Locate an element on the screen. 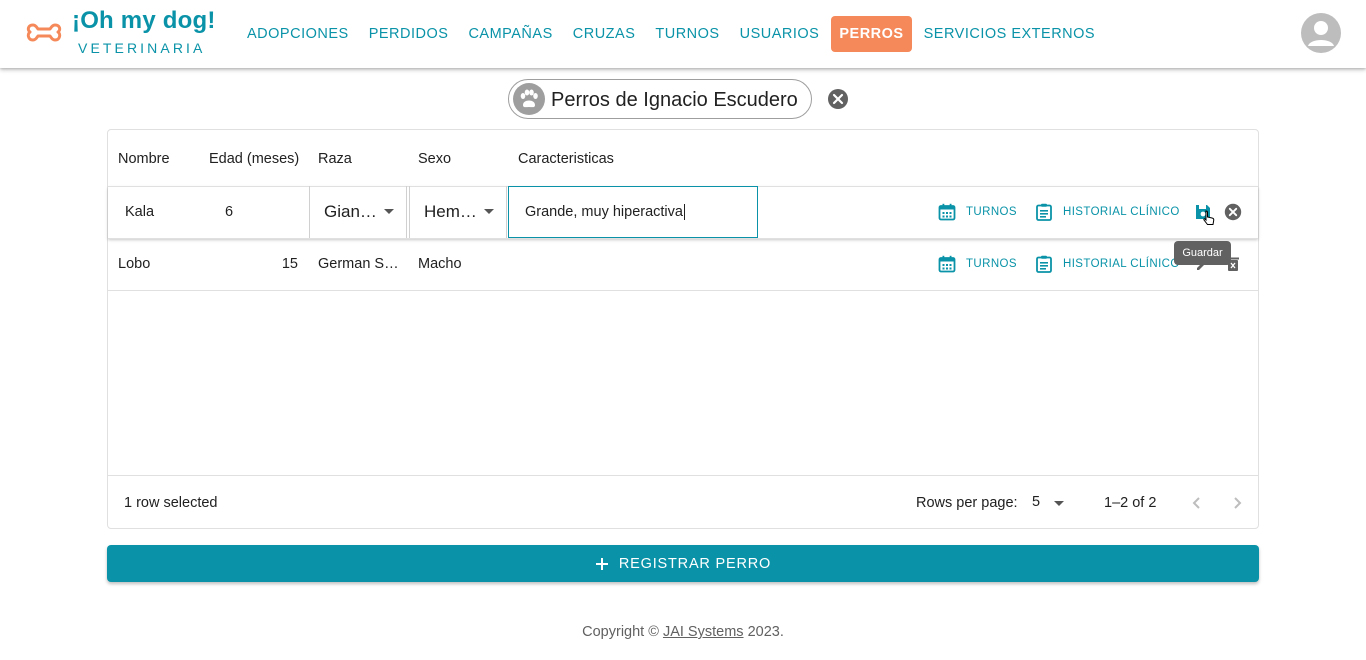 The height and width of the screenshot is (660, 1366). chip-avatar is located at coordinates (529, 99).